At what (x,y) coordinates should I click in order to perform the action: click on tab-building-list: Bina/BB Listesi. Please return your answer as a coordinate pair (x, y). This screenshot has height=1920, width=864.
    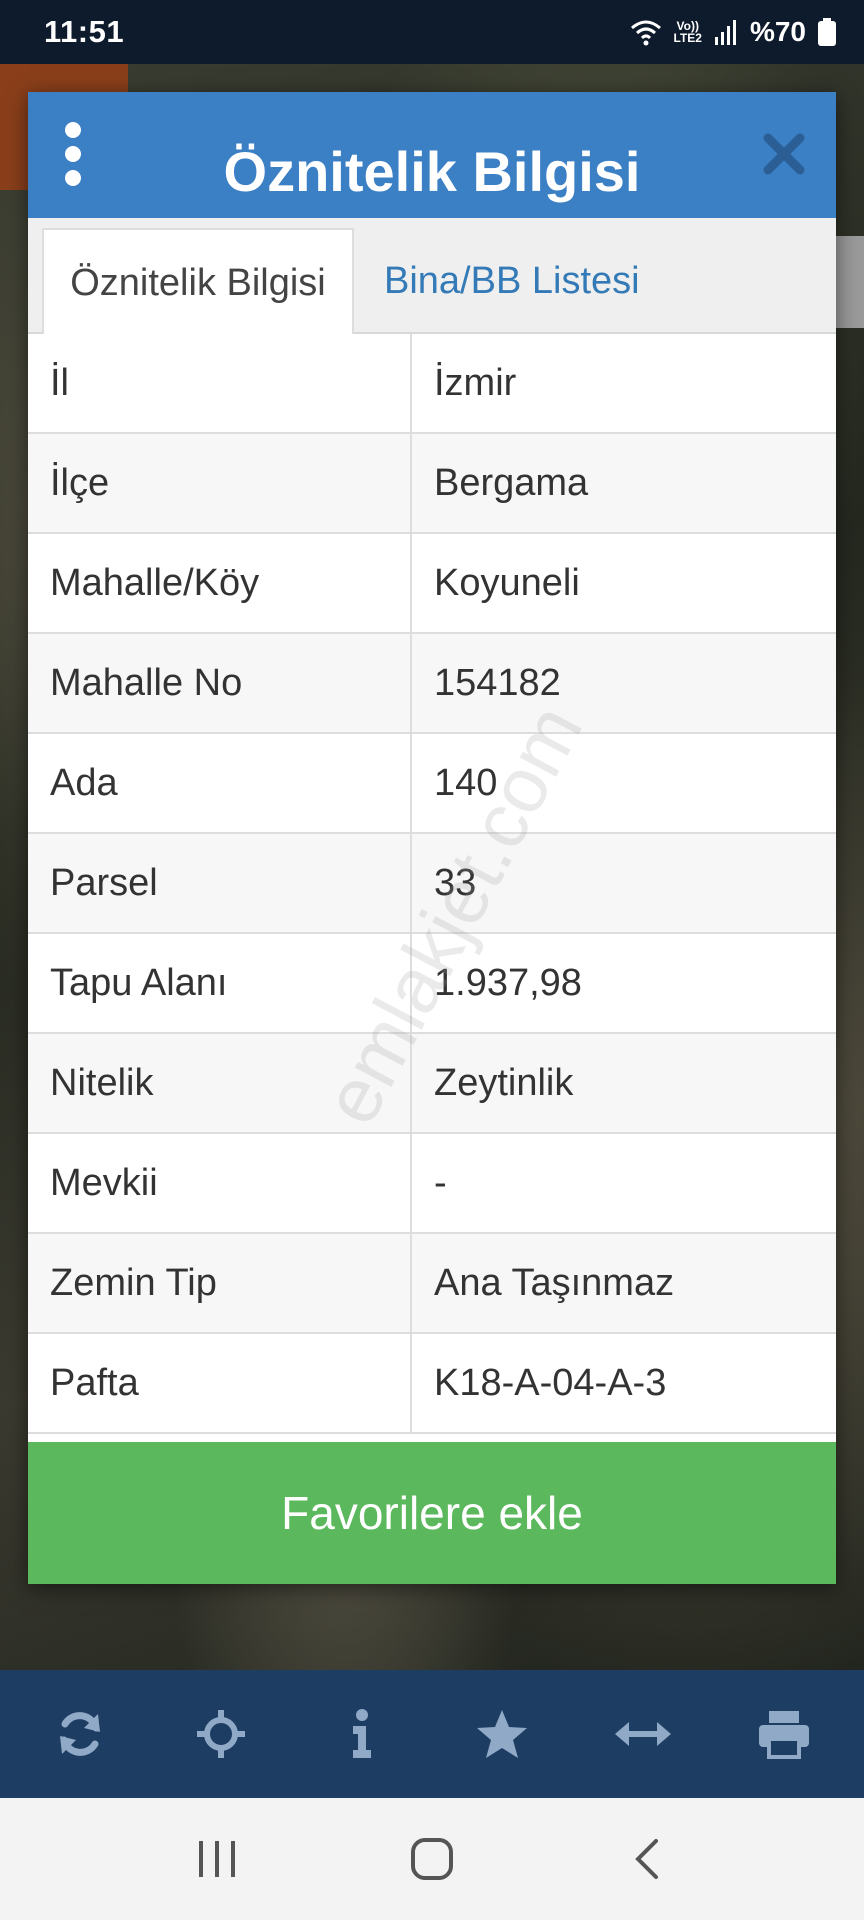
    Looking at the image, I should click on (534, 281).